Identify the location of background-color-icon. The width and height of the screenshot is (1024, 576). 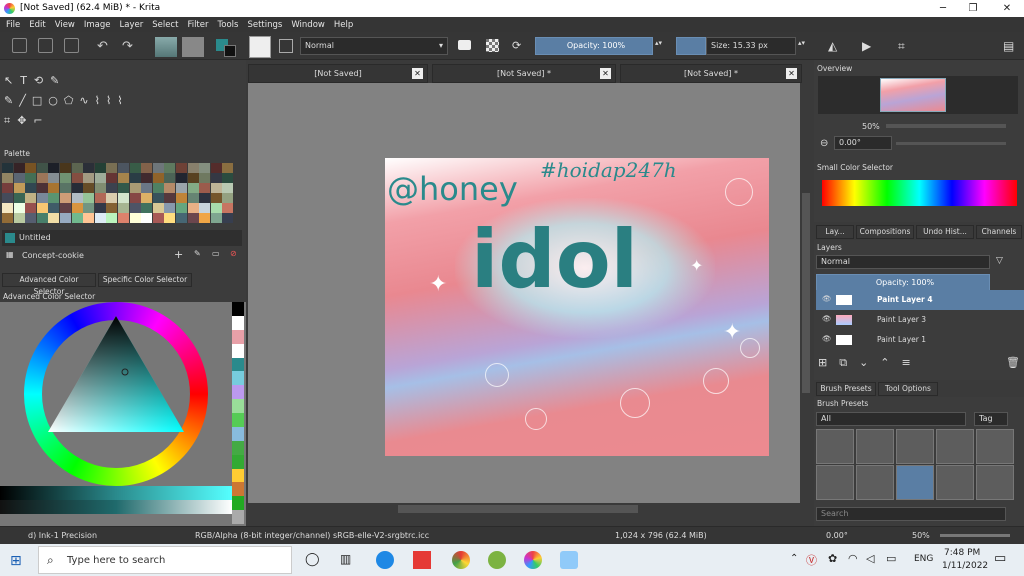
(230, 51).